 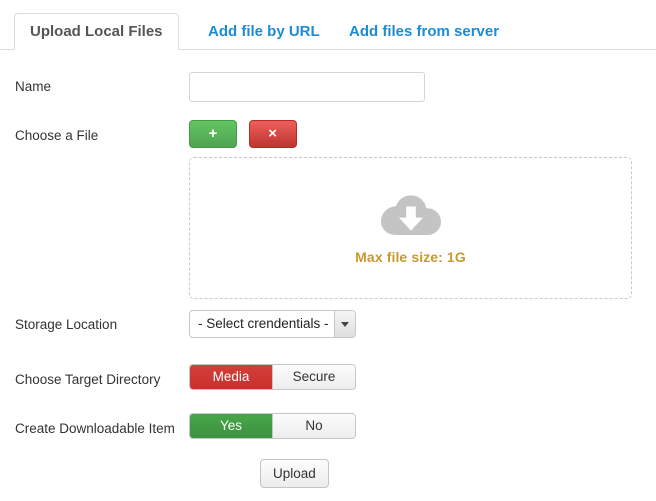 I want to click on add-file-button: +, so click(x=213, y=134).